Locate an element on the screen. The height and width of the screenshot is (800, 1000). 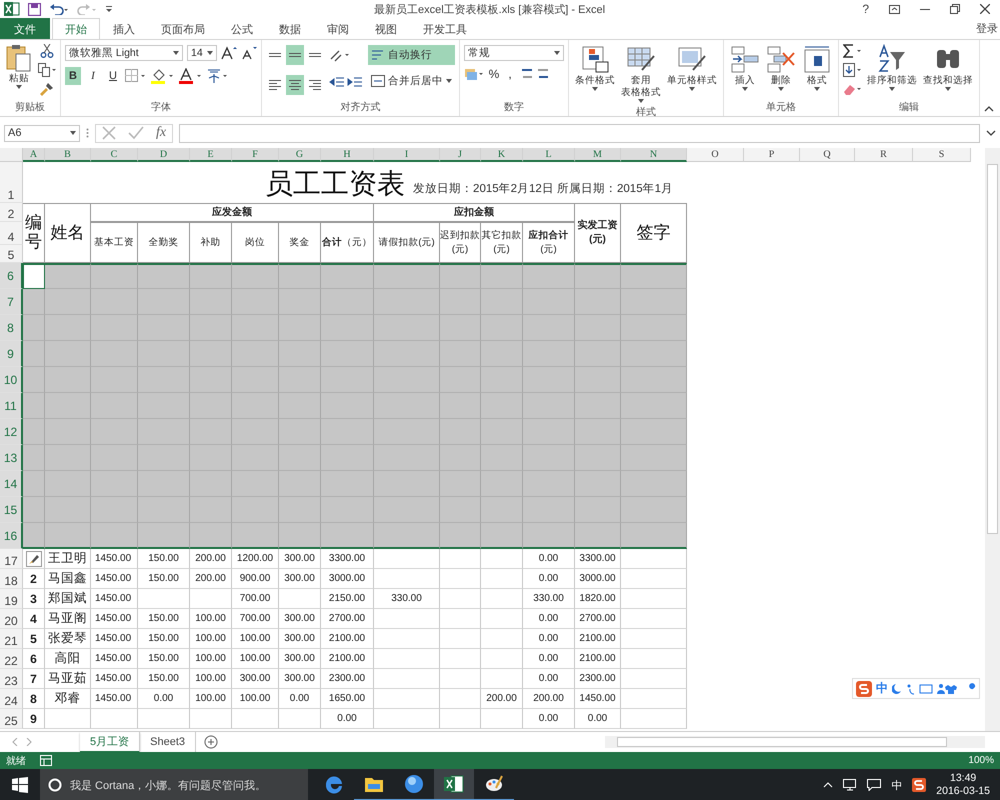
expand-icon is located at coordinates (991, 133).